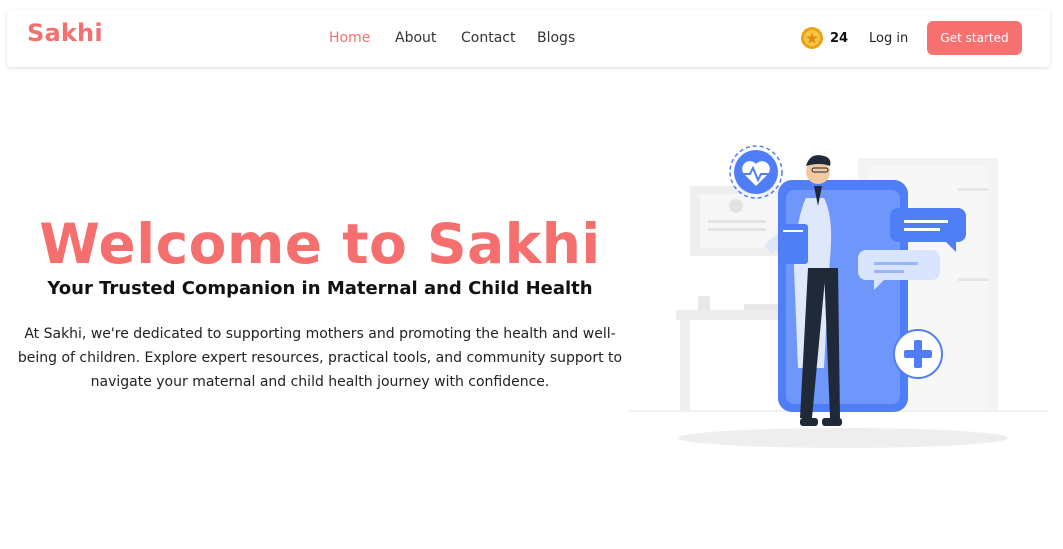 This screenshot has width=1063, height=549. I want to click on coin-icon, so click(812, 38).